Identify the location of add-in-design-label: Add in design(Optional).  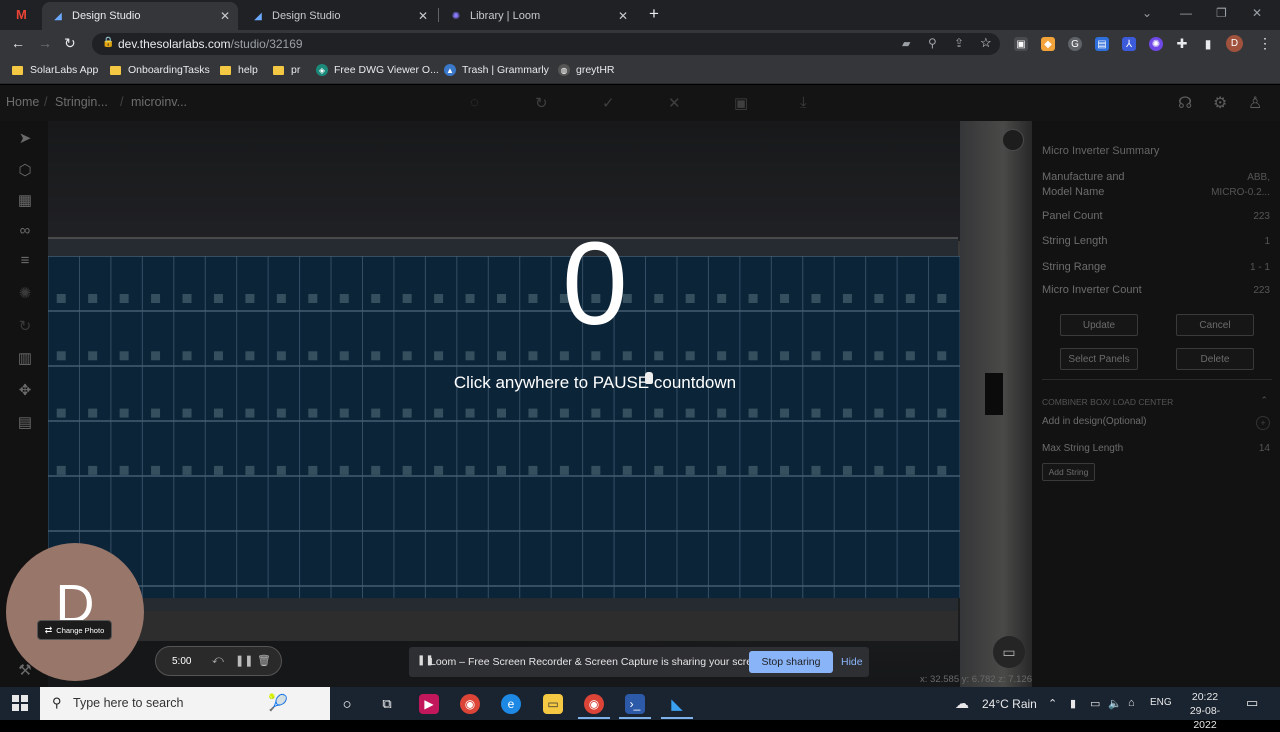
(1094, 421).